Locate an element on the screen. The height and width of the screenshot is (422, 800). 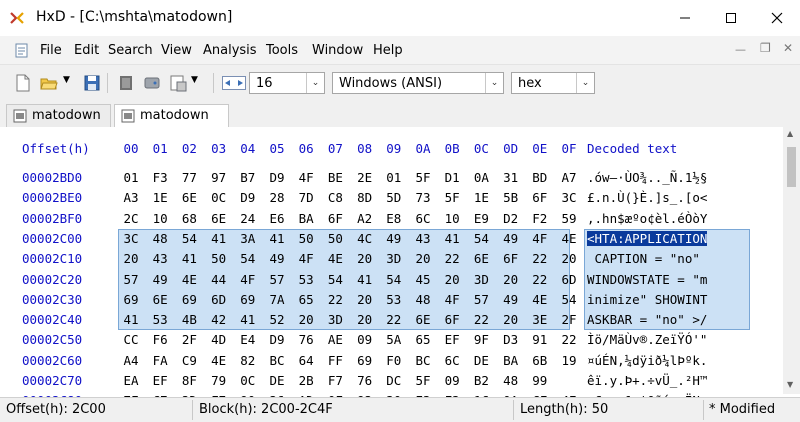
hex-byte: 52 is located at coordinates (277, 319).